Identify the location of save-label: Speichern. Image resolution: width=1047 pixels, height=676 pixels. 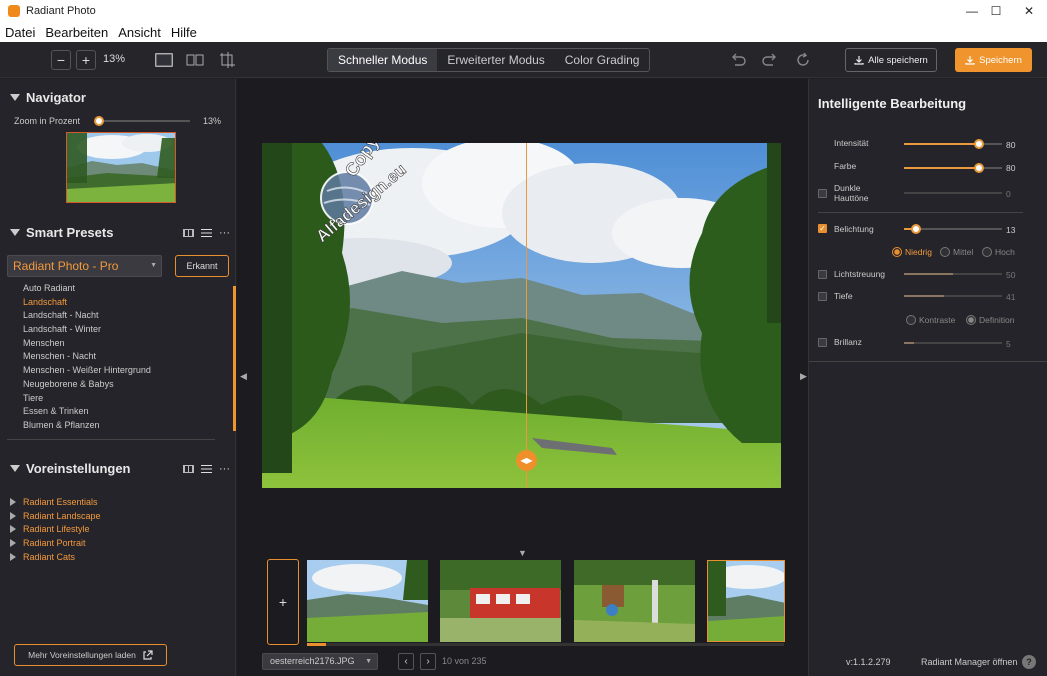
(1000, 60).